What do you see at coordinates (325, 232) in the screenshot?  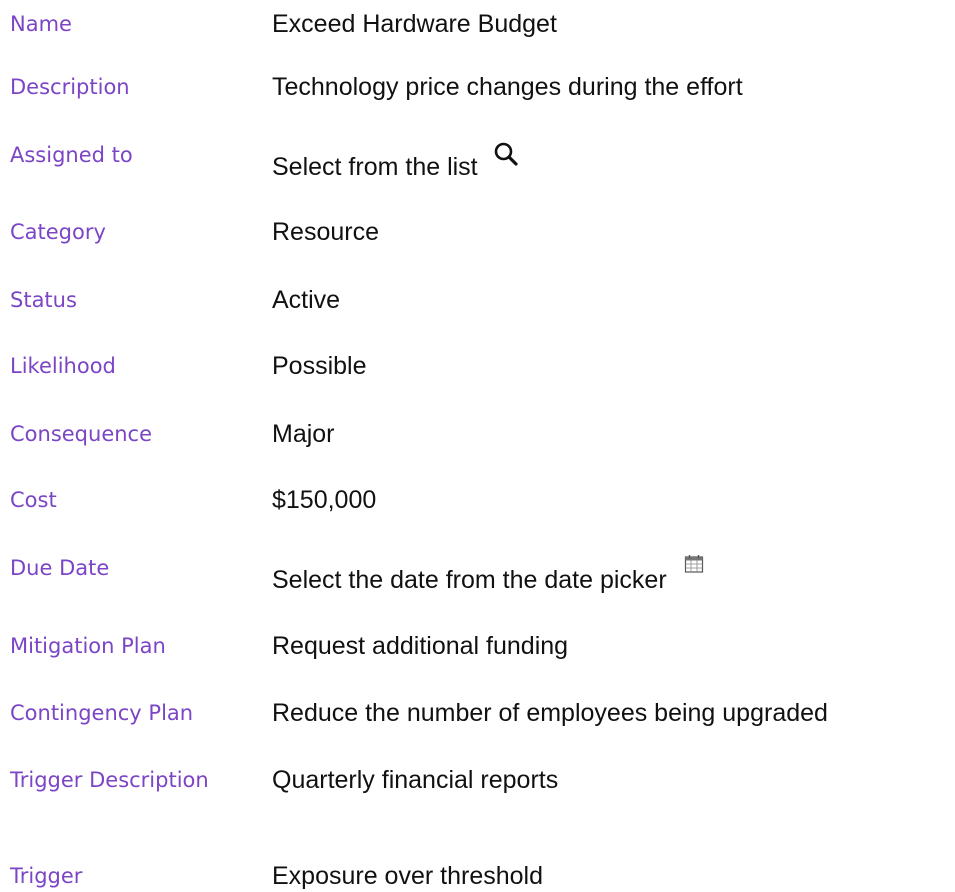 I see `category-value: Resource` at bounding box center [325, 232].